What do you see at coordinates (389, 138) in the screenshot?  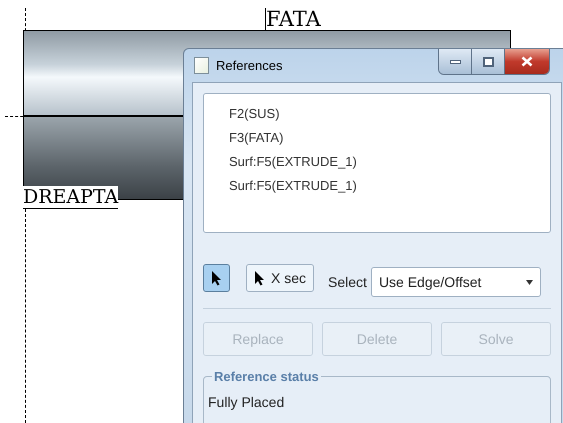 I see `reference-item: F3(FATA)` at bounding box center [389, 138].